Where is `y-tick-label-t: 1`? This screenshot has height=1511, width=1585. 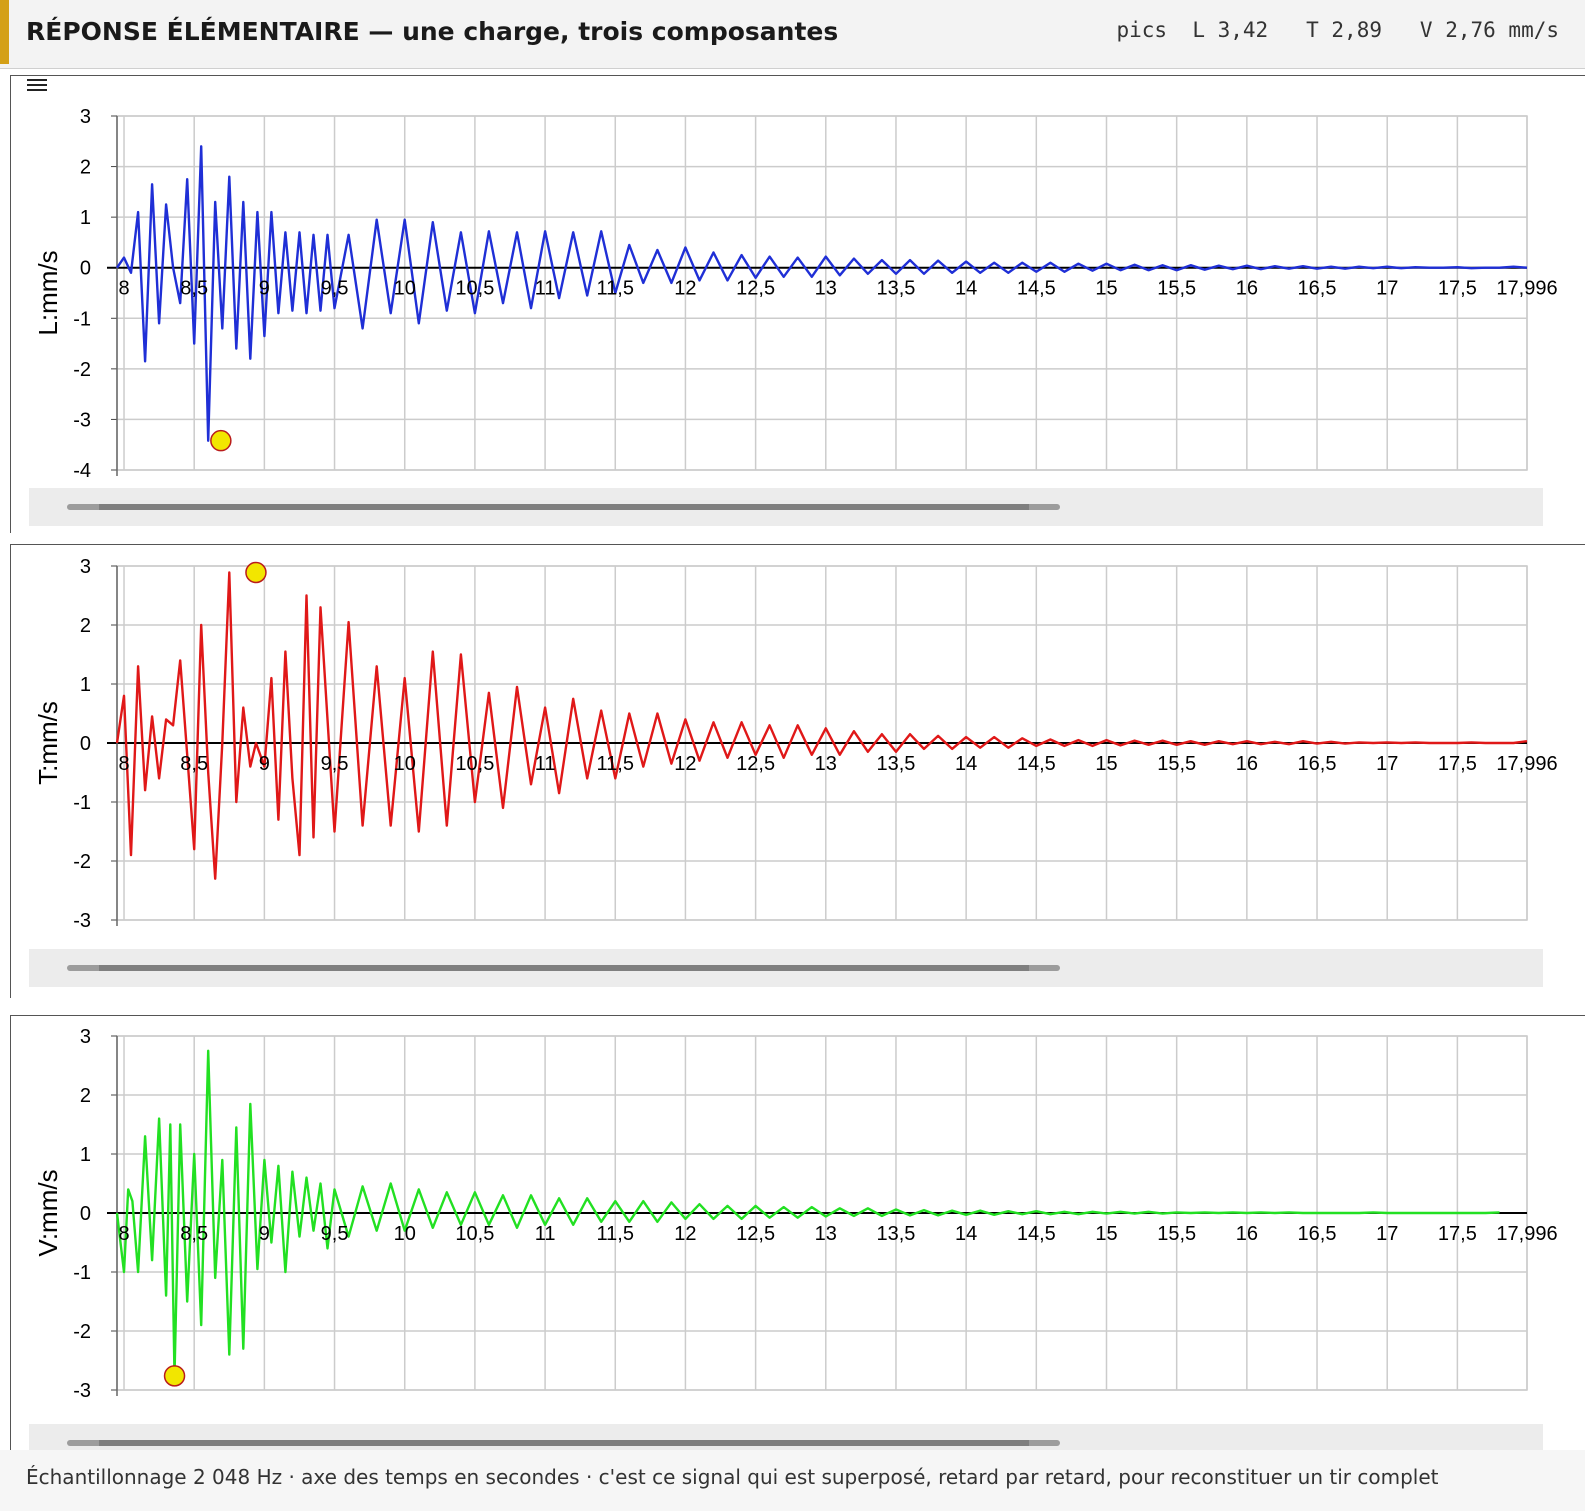 y-tick-label-t: 1 is located at coordinates (85, 685).